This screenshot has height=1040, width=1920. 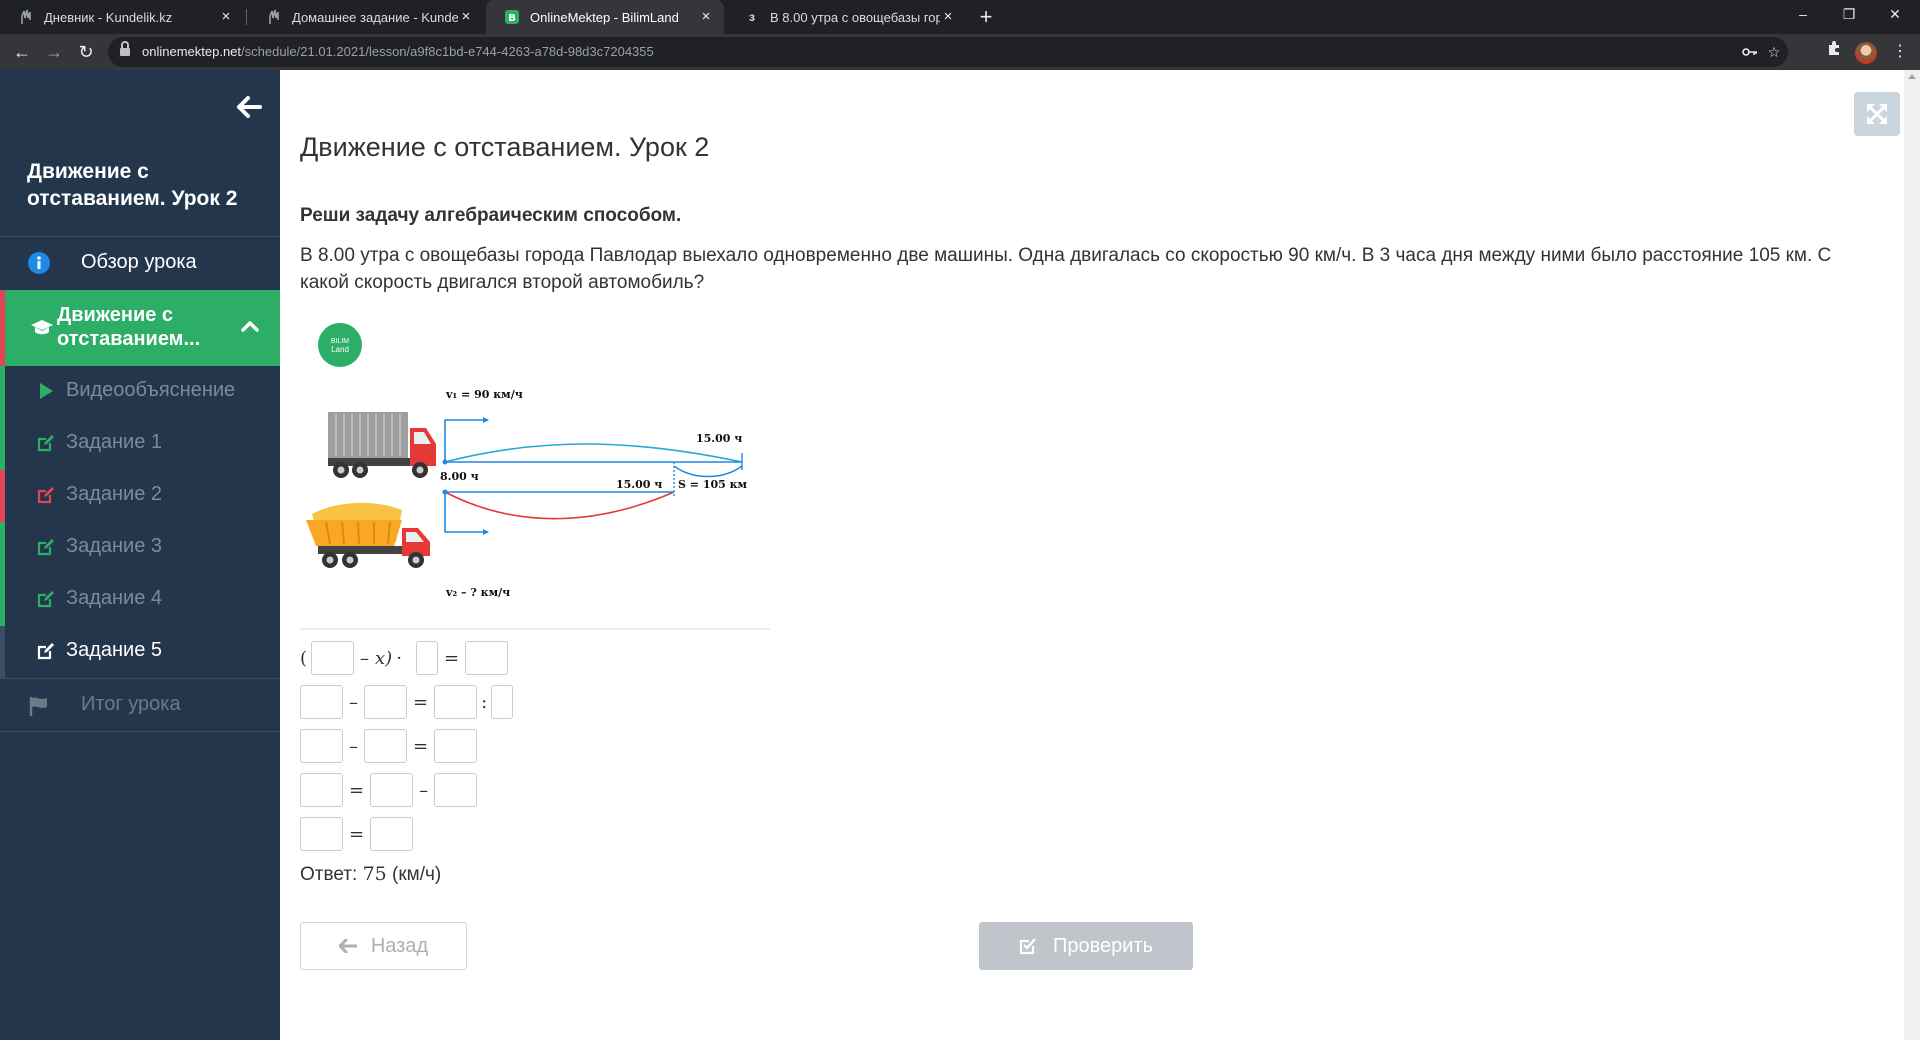 I want to click on sidebar-item-task-5: Задание 5, so click(x=140, y=652).